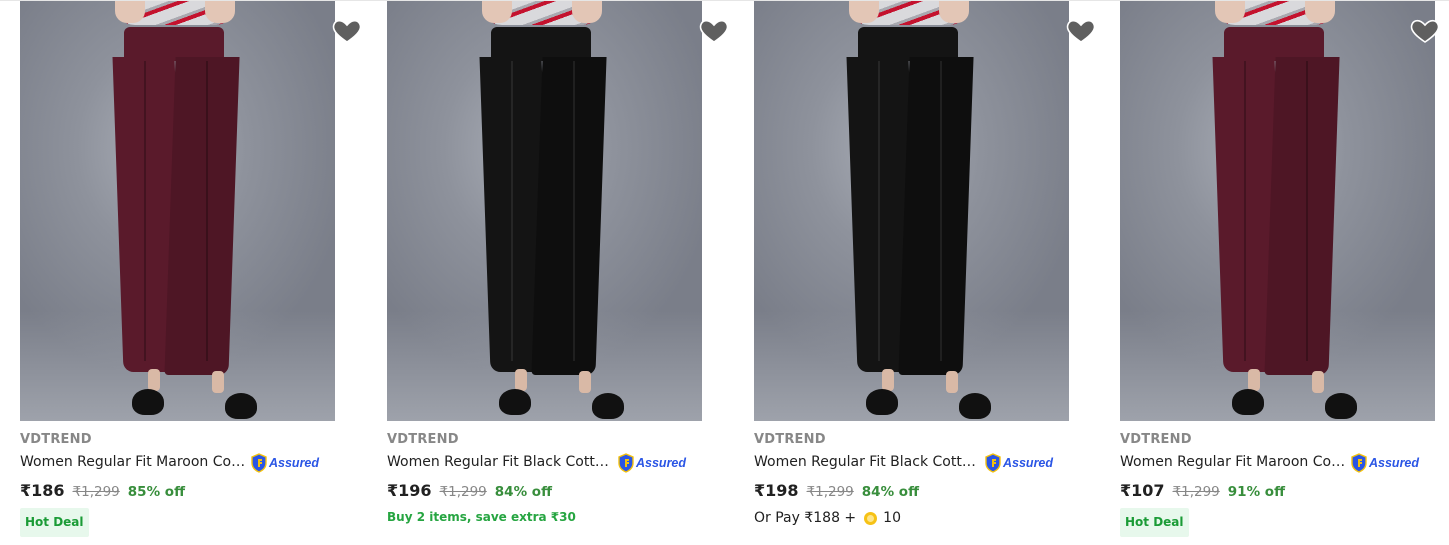  I want to click on supercoin-offer: Or Pay ₹188 + 10, so click(827, 518).